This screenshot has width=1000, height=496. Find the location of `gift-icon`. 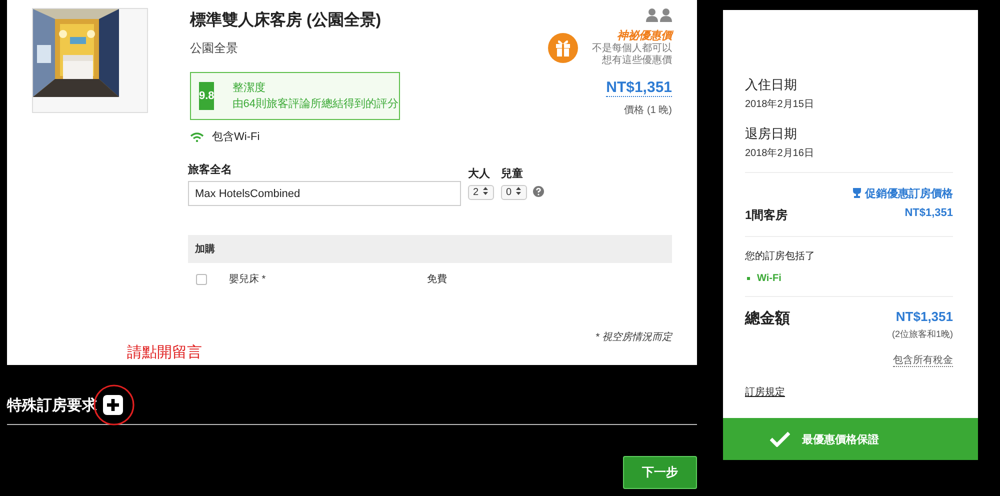

gift-icon is located at coordinates (563, 47).